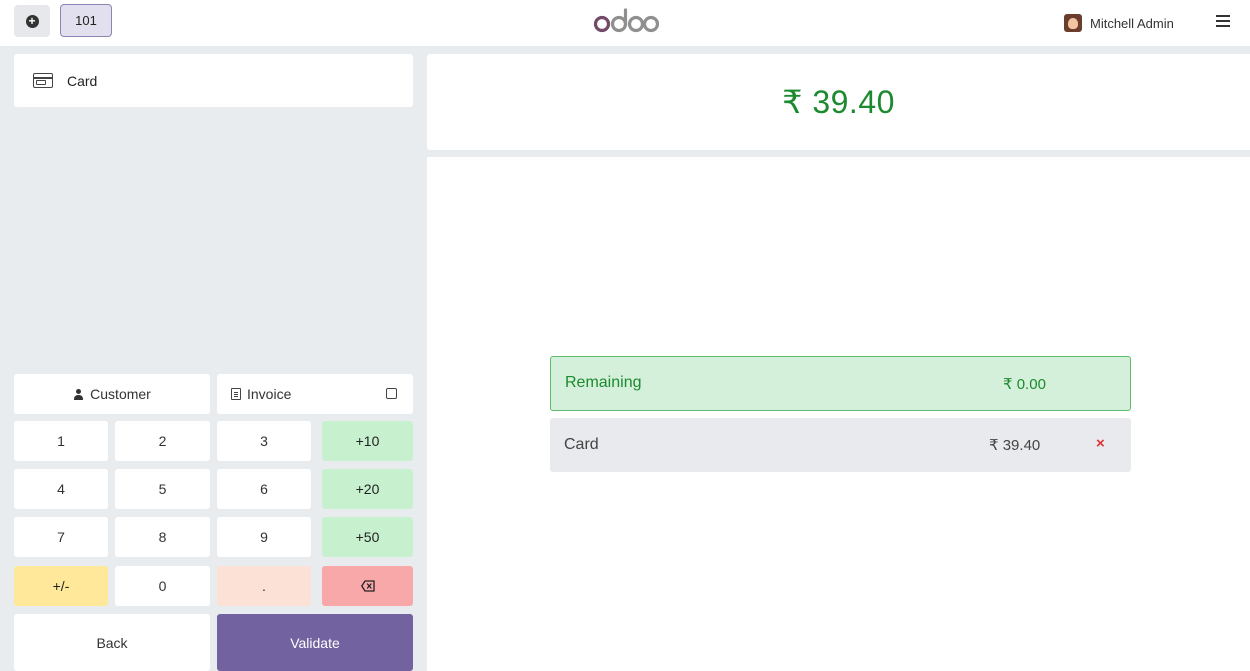  I want to click on hamburger-menu-icon, so click(1223, 21).